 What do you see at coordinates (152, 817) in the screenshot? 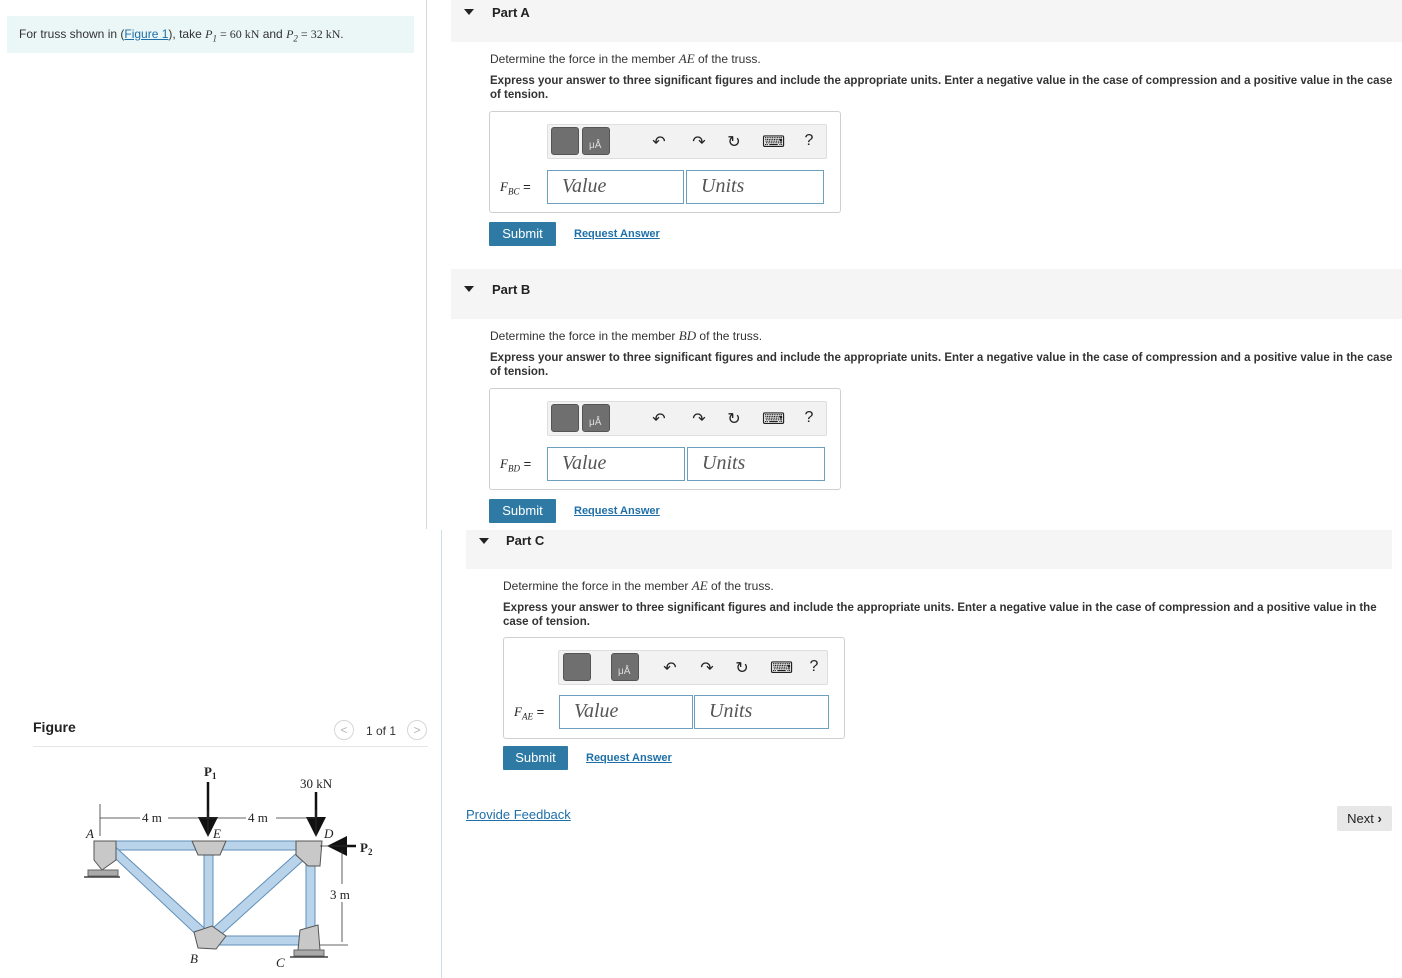
I see `label-dim-4m-a: 4 m` at bounding box center [152, 817].